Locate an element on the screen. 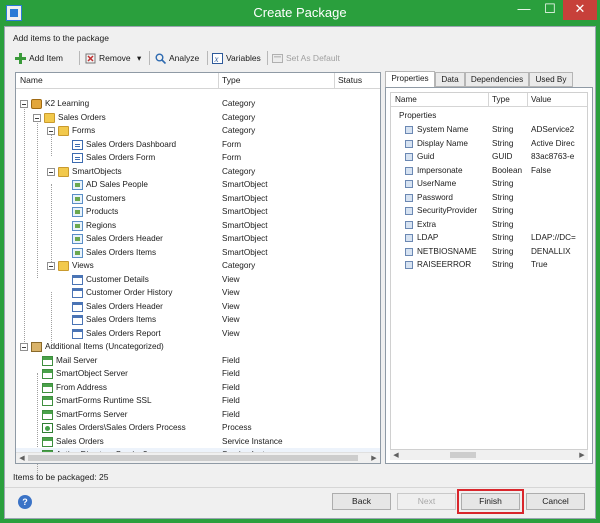 The image size is (600, 523). tree-row: Sales Orders\Sales Orders Process Process is located at coordinates (198, 427).